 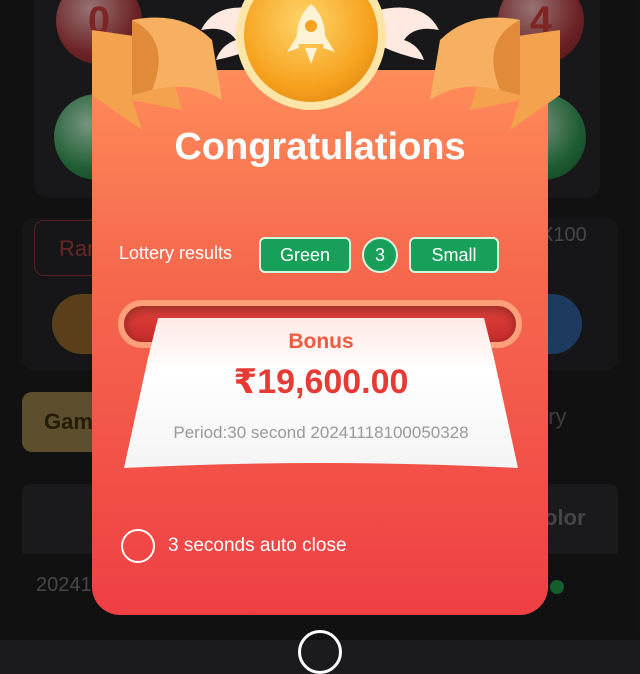 What do you see at coordinates (380, 255) in the screenshot?
I see `result-number-badge: 3` at bounding box center [380, 255].